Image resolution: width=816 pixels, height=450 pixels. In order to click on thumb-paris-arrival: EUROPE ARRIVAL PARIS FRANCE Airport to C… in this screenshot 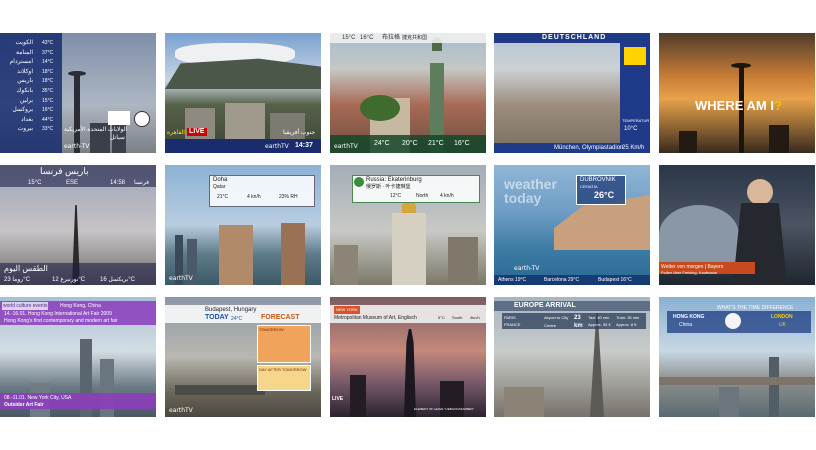, I will do `click(572, 357)`.